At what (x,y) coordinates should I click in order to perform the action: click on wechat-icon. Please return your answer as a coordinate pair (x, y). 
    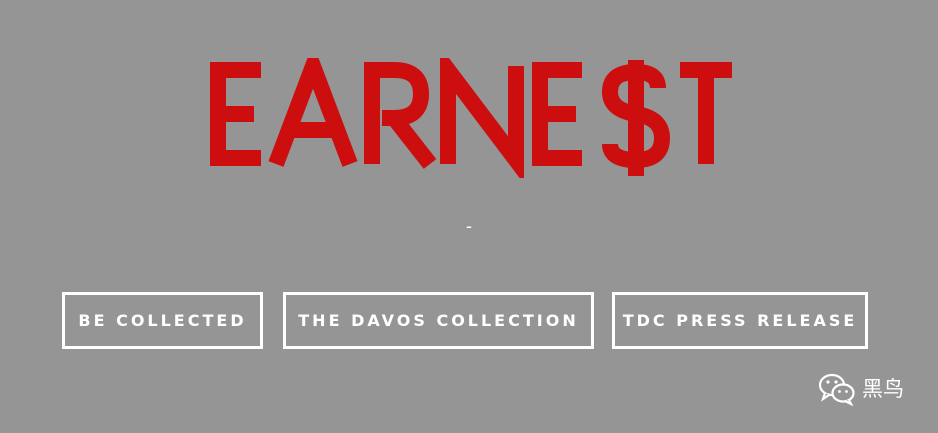
    Looking at the image, I should click on (836, 389).